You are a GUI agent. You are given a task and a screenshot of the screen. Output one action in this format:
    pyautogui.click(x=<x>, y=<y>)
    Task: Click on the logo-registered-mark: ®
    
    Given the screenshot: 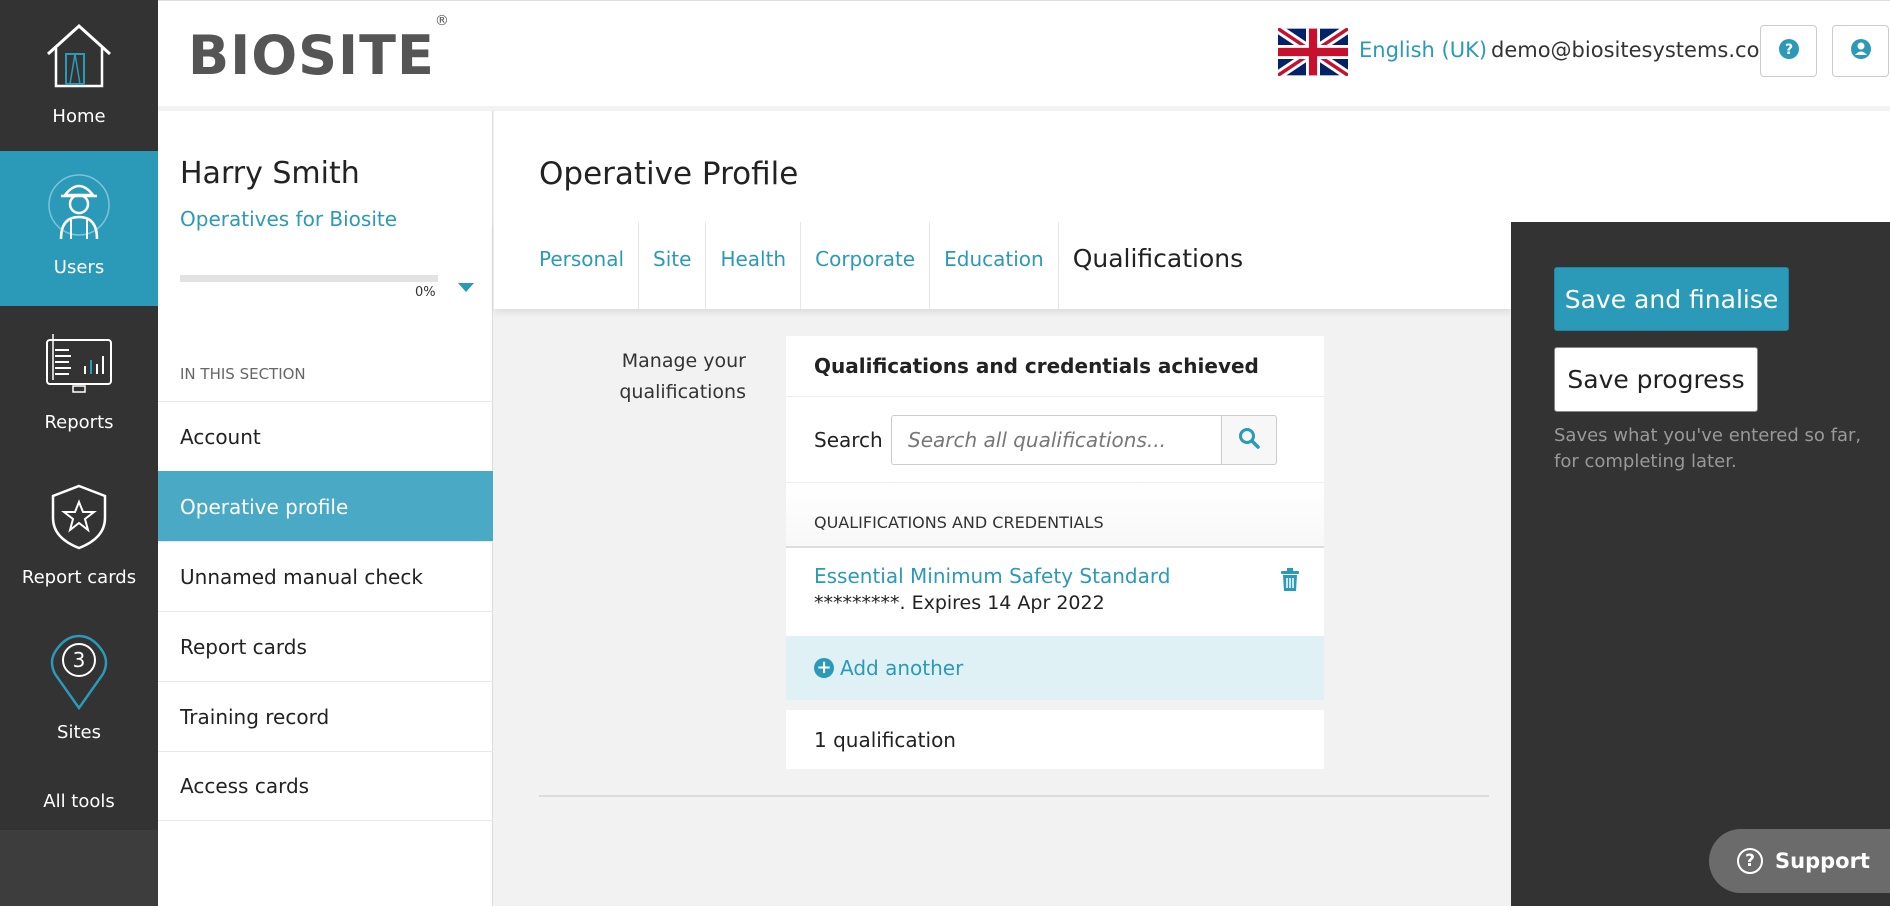 What is the action you would take?
    pyautogui.click(x=442, y=21)
    